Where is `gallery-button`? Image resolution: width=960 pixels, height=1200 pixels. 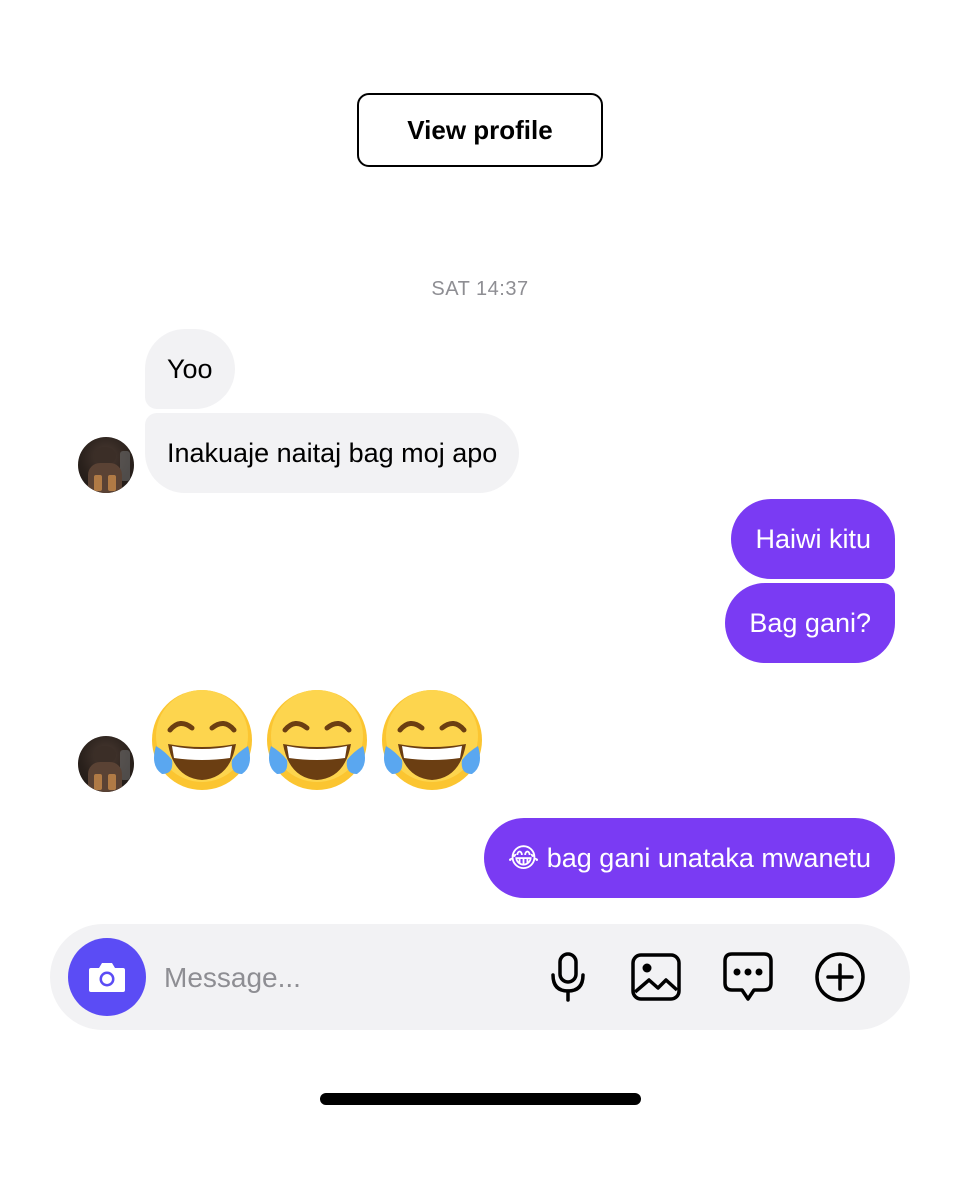 gallery-button is located at coordinates (656, 977).